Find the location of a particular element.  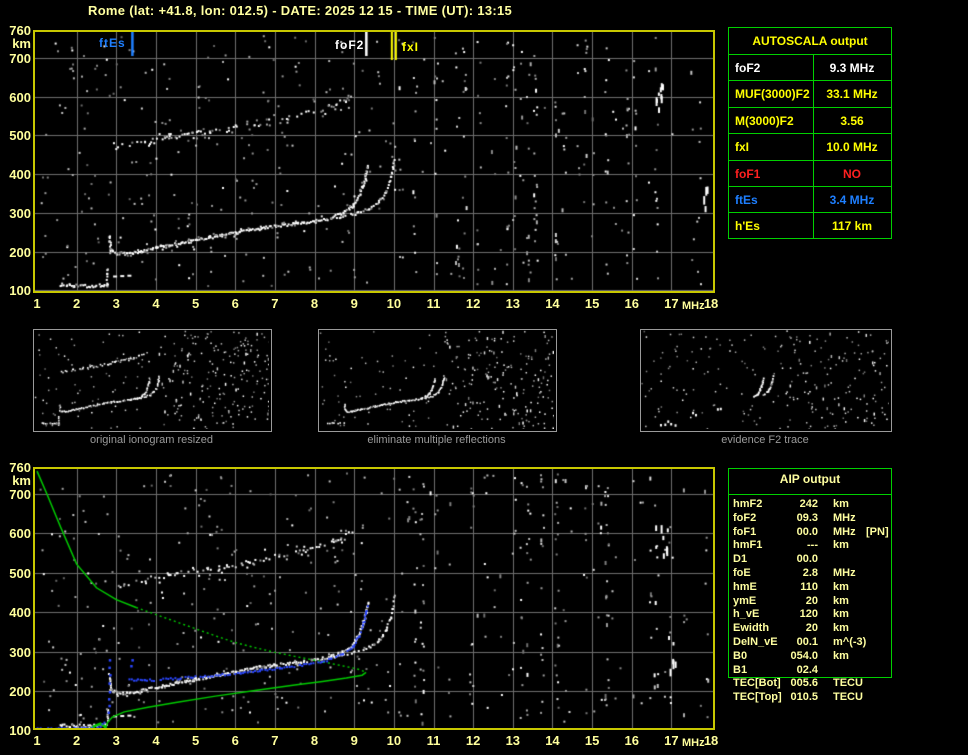

aip-cell-u: TECU is located at coordinates (848, 697).